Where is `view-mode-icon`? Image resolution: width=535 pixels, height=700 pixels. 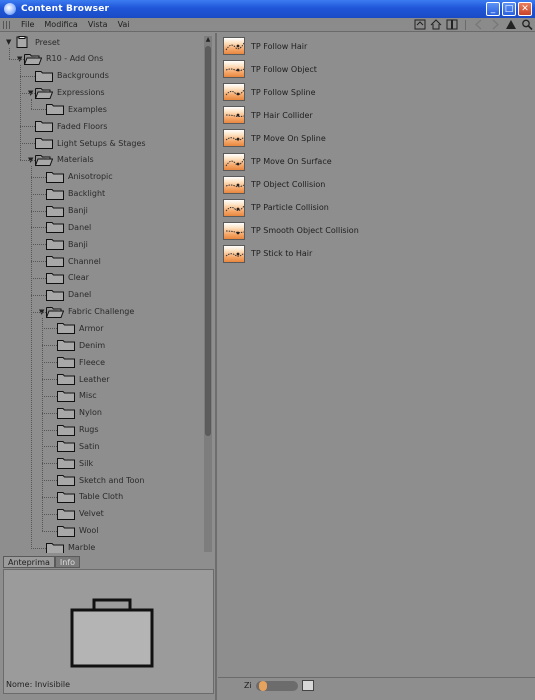
view-mode-icon is located at coordinates (308, 685).